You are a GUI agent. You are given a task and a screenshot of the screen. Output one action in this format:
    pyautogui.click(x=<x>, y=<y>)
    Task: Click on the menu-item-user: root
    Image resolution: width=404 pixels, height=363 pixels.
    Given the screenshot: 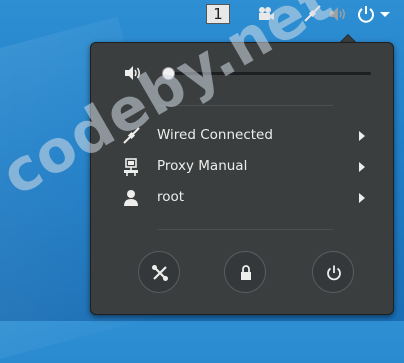 What is the action you would take?
    pyautogui.click(x=242, y=198)
    